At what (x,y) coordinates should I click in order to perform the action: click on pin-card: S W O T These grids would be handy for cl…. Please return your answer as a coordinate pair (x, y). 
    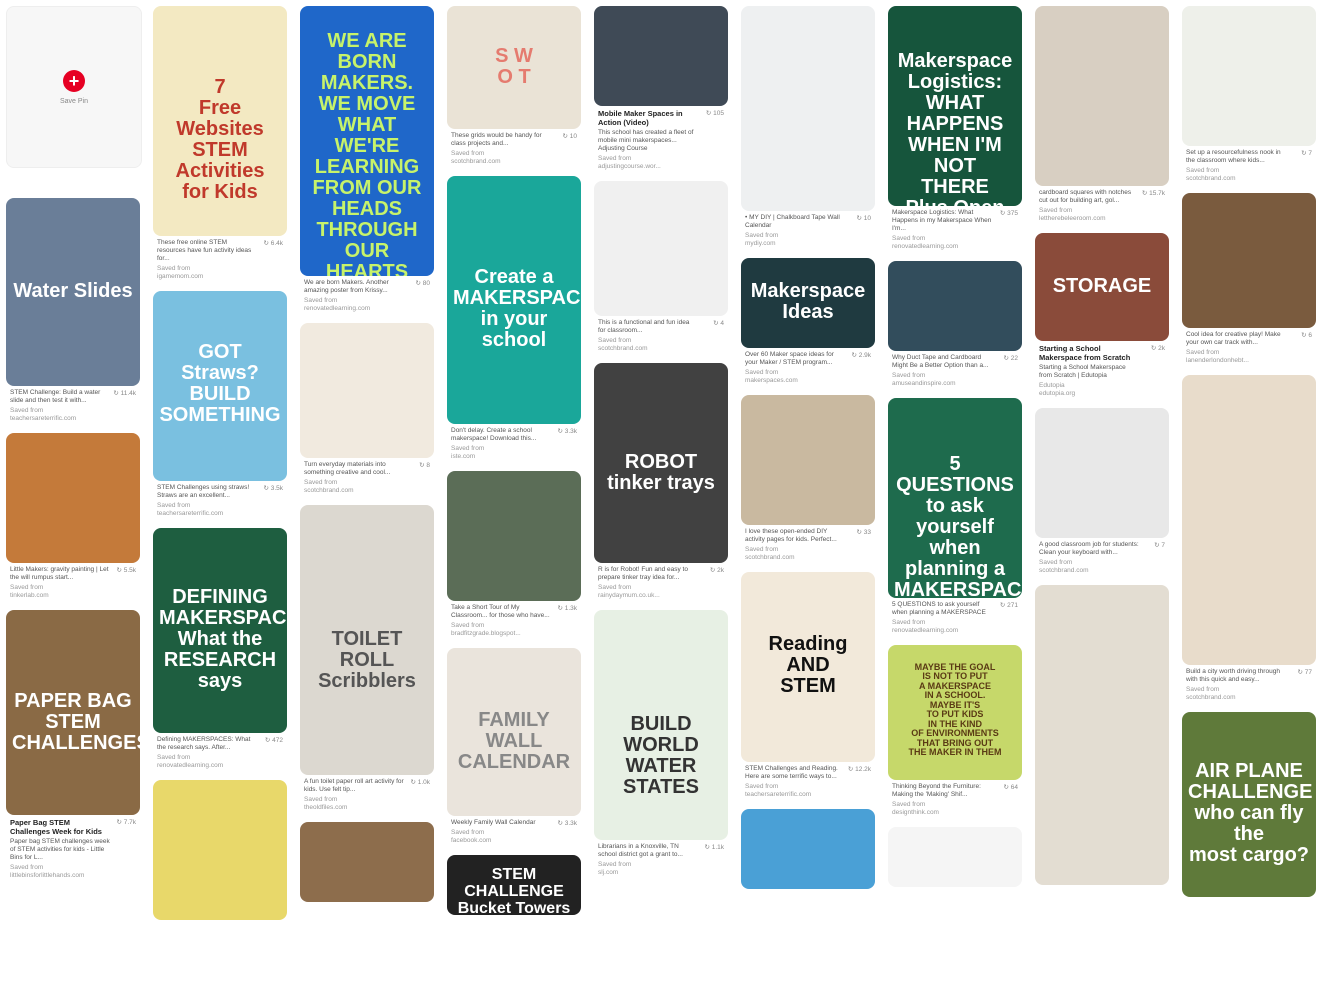
    Looking at the image, I should click on (514, 91).